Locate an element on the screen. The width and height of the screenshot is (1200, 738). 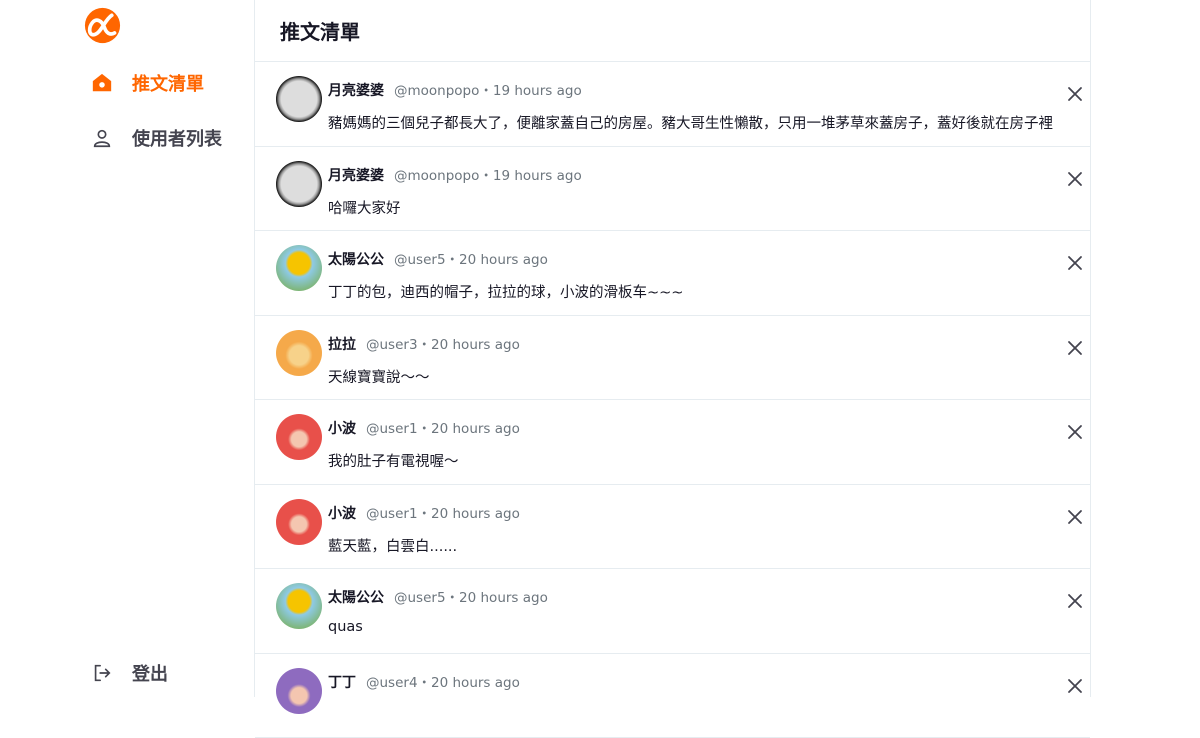
user-name: 丁丁 is located at coordinates (342, 682).